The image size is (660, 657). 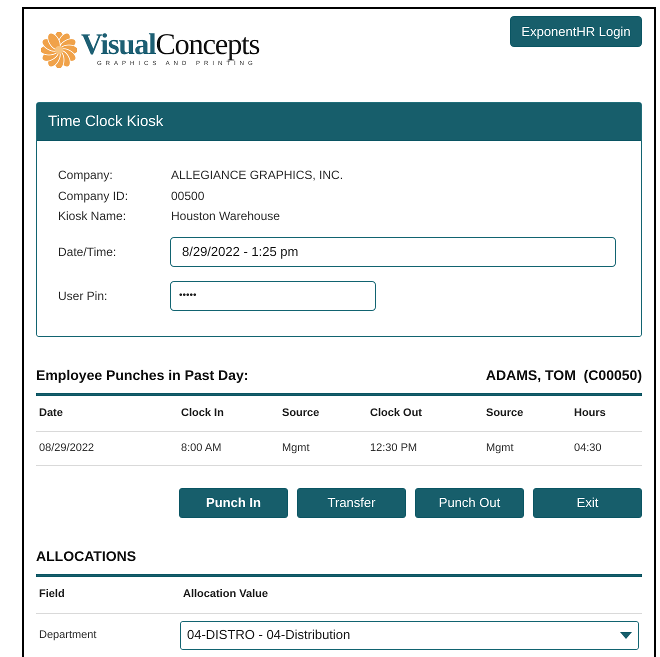 I want to click on flower-logo-icon, so click(x=59, y=50).